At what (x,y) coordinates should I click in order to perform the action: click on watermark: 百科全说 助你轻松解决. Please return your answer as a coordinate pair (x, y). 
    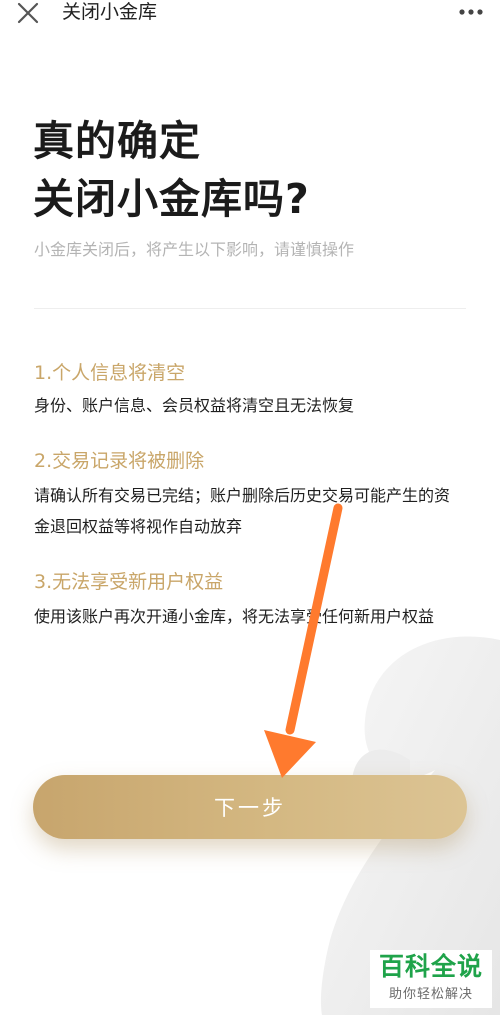
    Looking at the image, I should click on (431, 979).